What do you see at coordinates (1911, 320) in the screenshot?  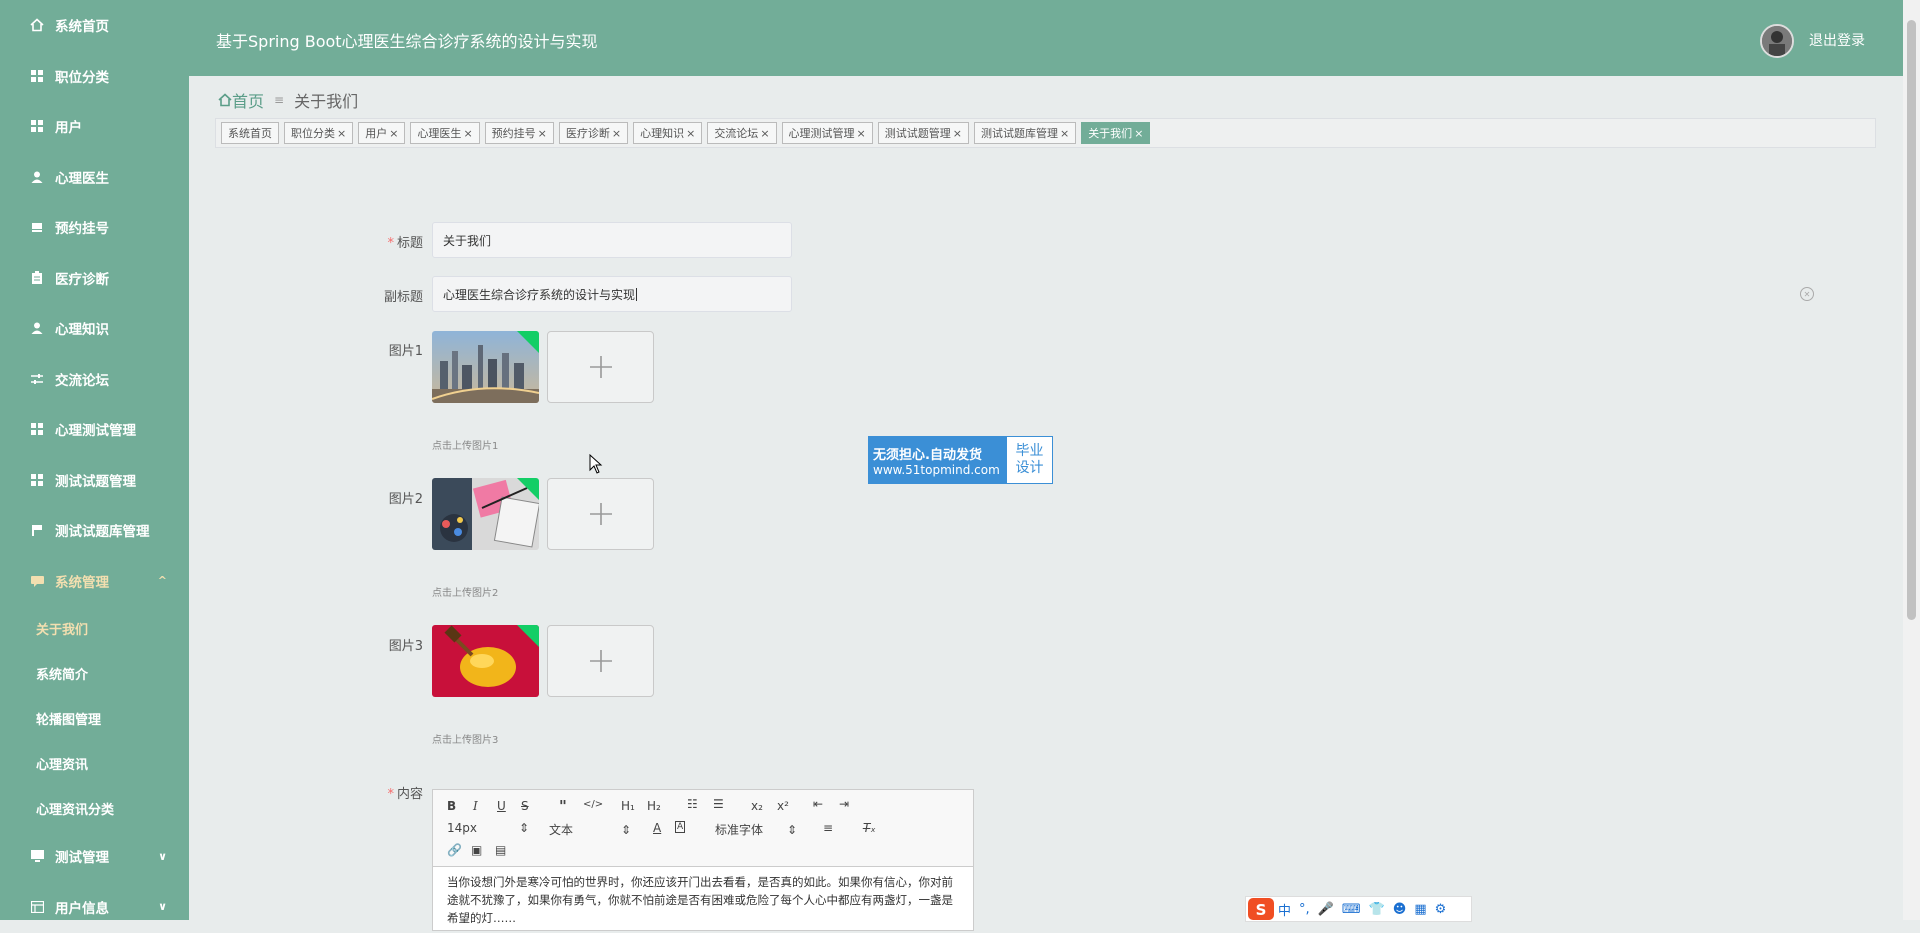 I see `scrollbar-thumb` at bounding box center [1911, 320].